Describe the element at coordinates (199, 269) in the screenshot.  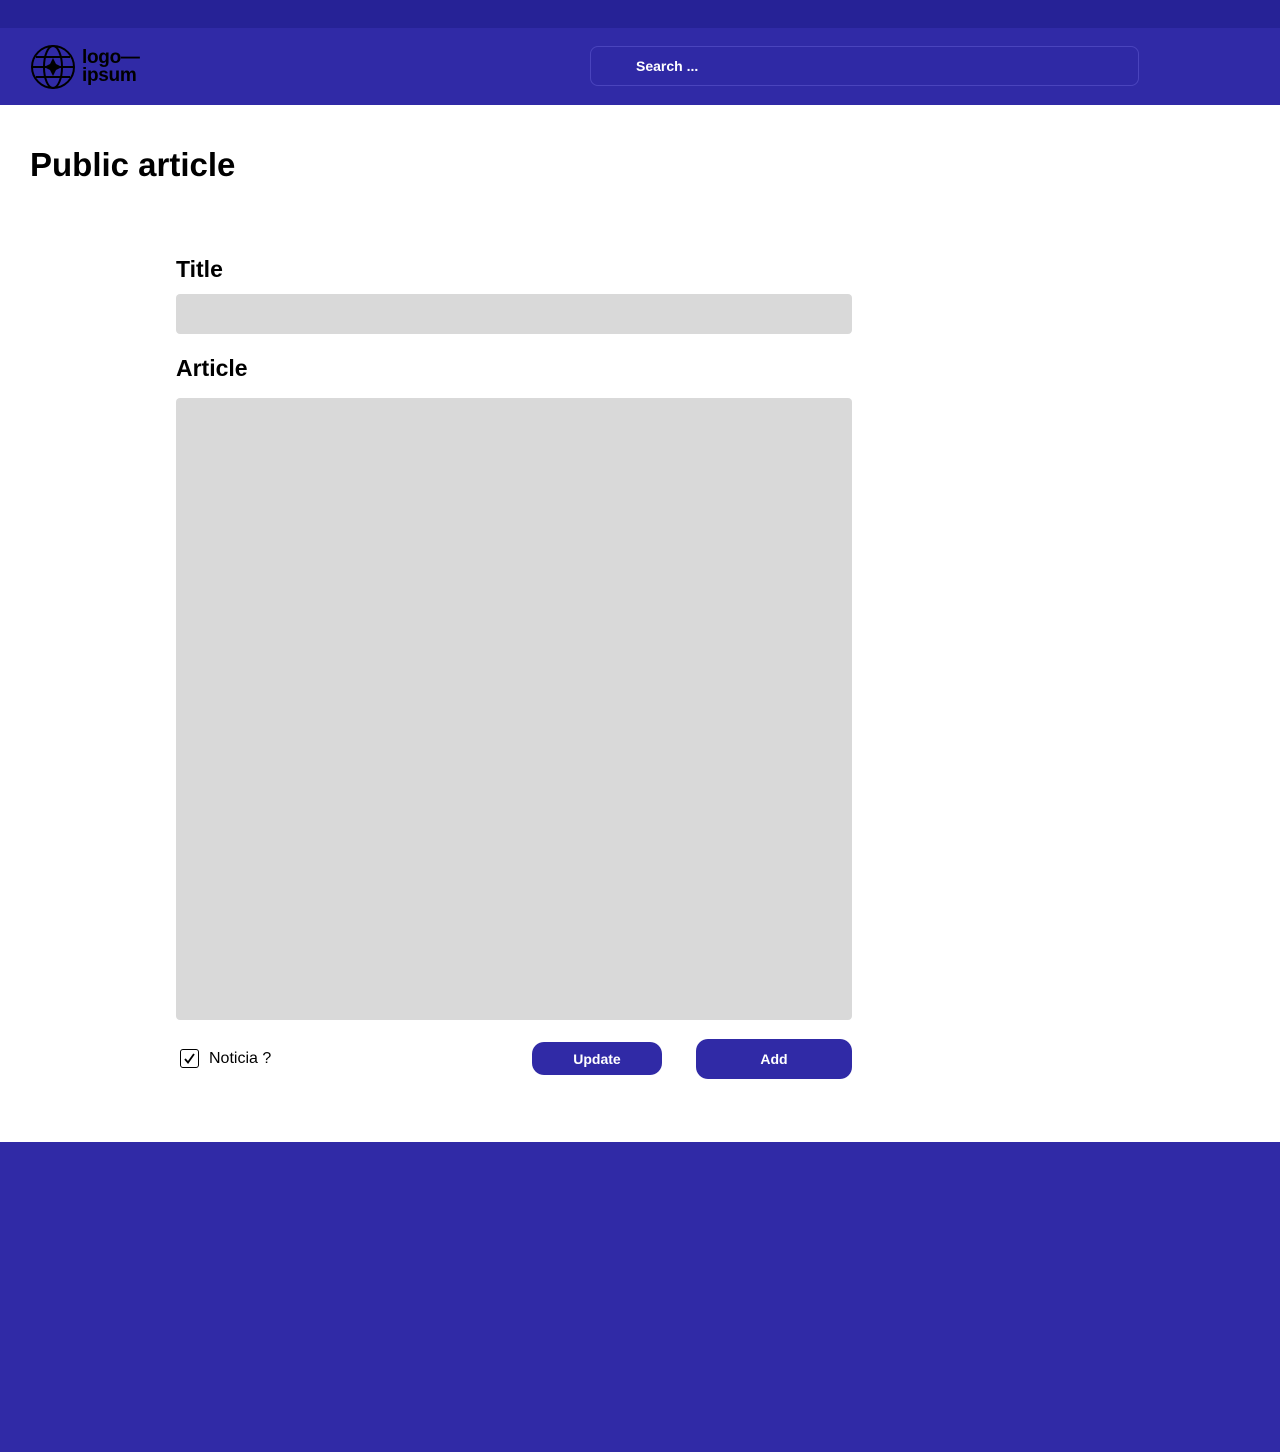
I see `title-label: Title` at that location.